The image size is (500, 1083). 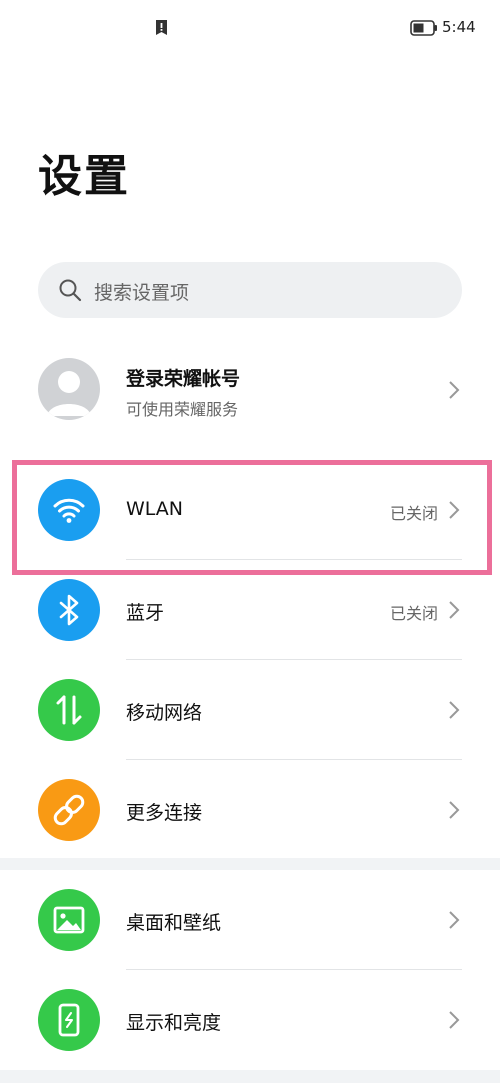 I want to click on account-subtitle: 可使用荣耀服务, so click(x=182, y=409).